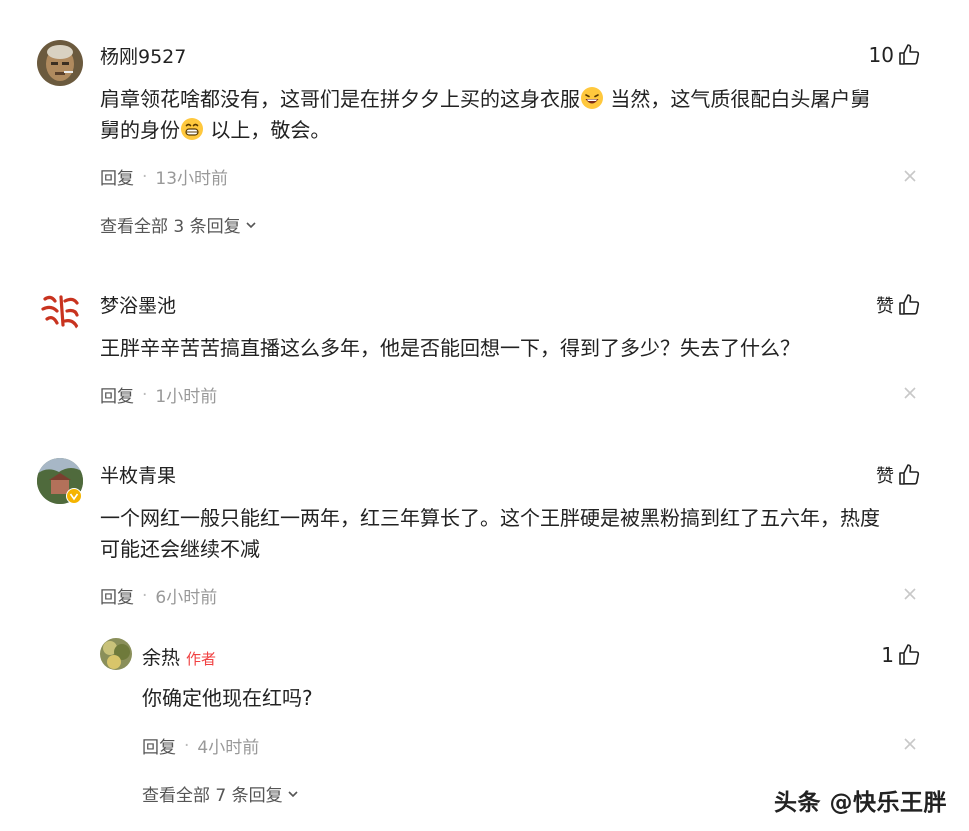  I want to click on like-count: 1, so click(887, 655).